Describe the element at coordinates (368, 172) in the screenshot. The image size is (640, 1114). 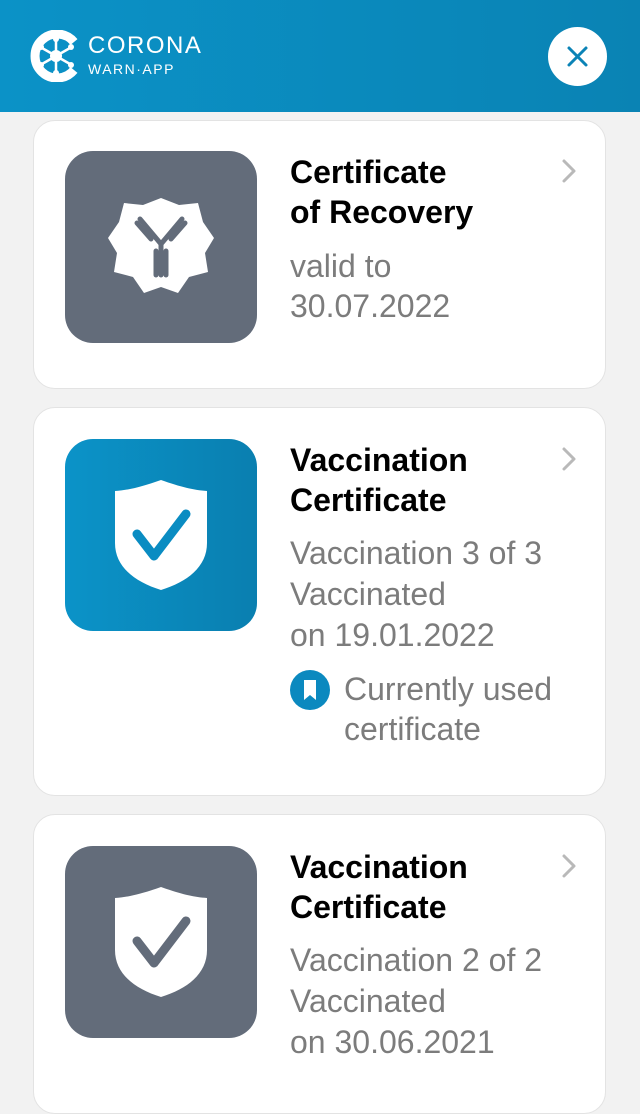
I see `card-title-line1: Certificate` at that location.